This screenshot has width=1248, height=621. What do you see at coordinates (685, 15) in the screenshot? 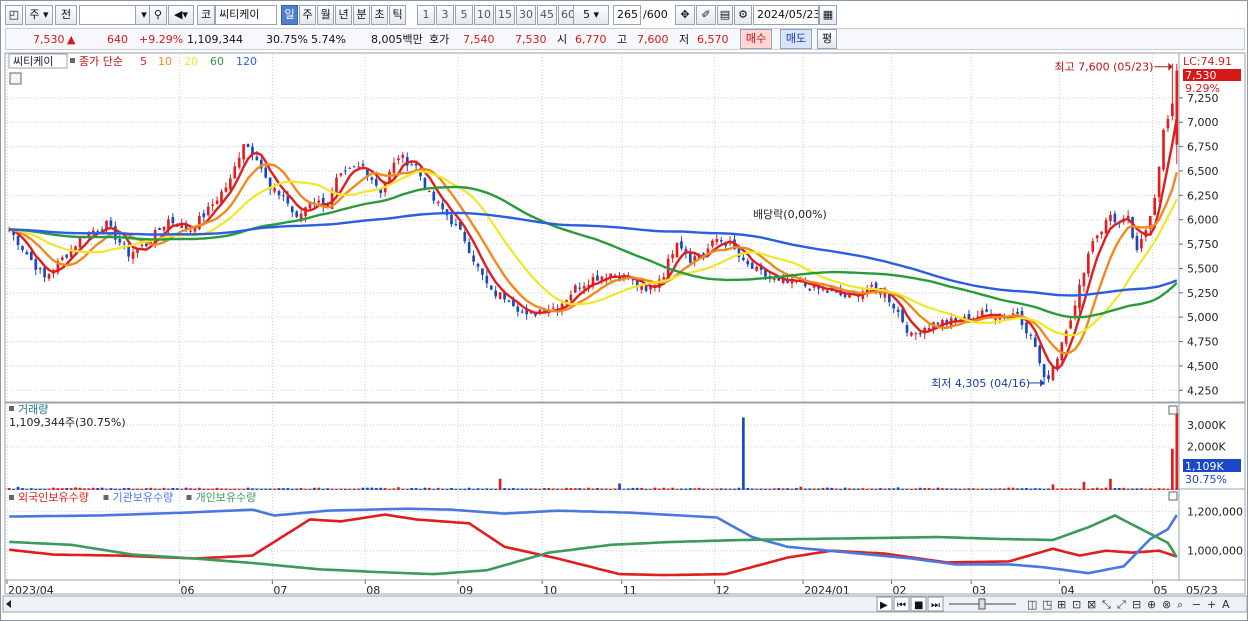
I see `crosshair-icon: ✥` at bounding box center [685, 15].